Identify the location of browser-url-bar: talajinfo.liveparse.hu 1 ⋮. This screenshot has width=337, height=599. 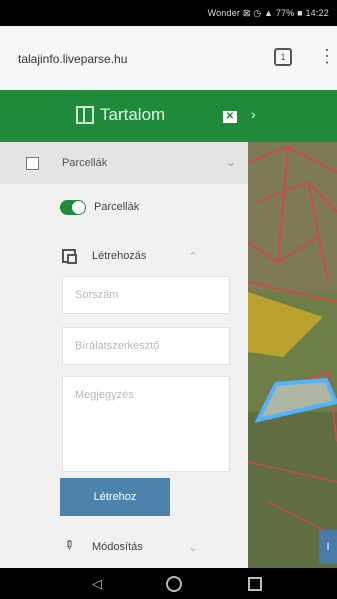
(168, 58).